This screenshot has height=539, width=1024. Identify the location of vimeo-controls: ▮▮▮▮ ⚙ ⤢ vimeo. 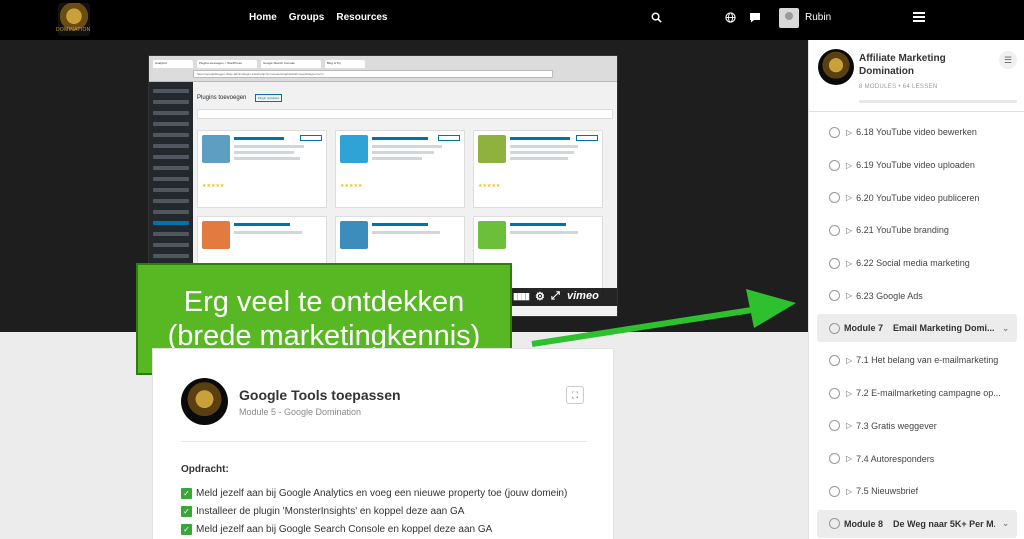
(563, 297).